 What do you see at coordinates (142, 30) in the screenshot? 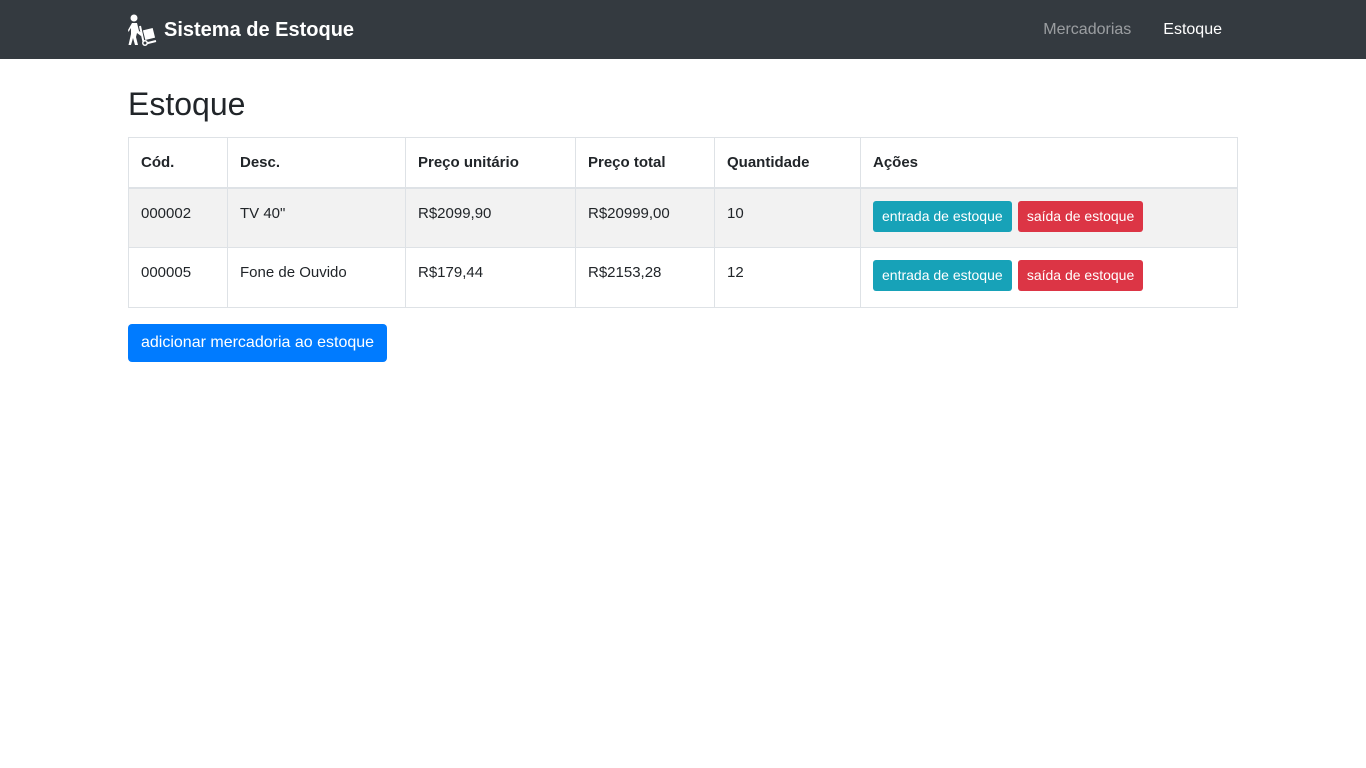
I see `hand-truck-icon` at bounding box center [142, 30].